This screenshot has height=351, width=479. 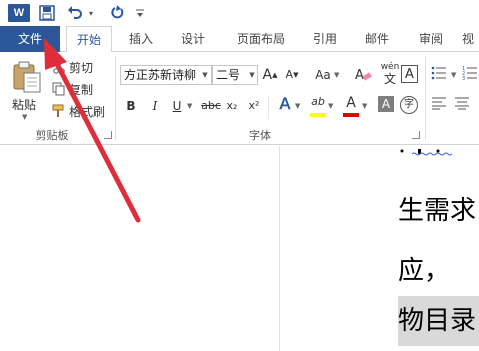 I want to click on italic-button: I, so click(x=155, y=106).